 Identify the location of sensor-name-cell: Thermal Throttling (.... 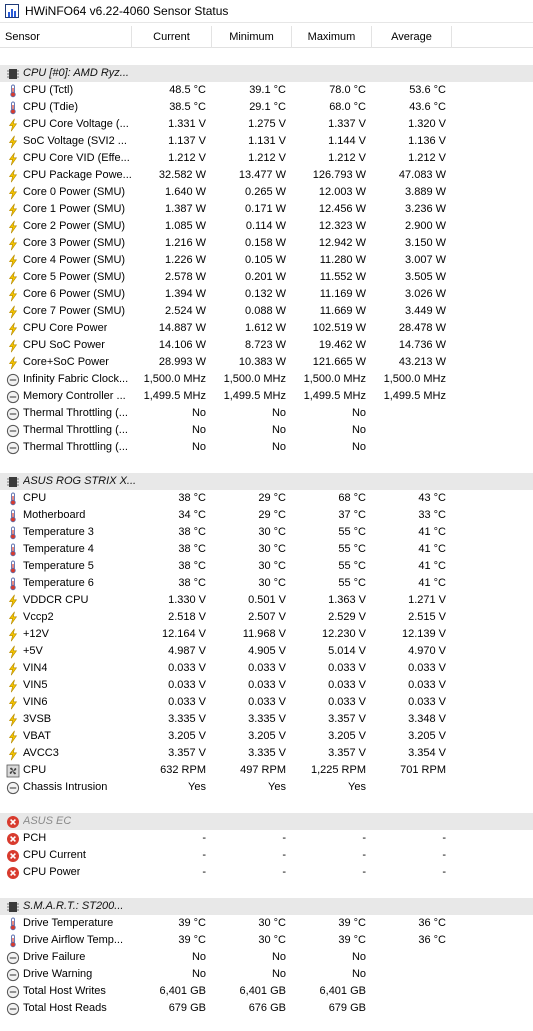
(66, 430).